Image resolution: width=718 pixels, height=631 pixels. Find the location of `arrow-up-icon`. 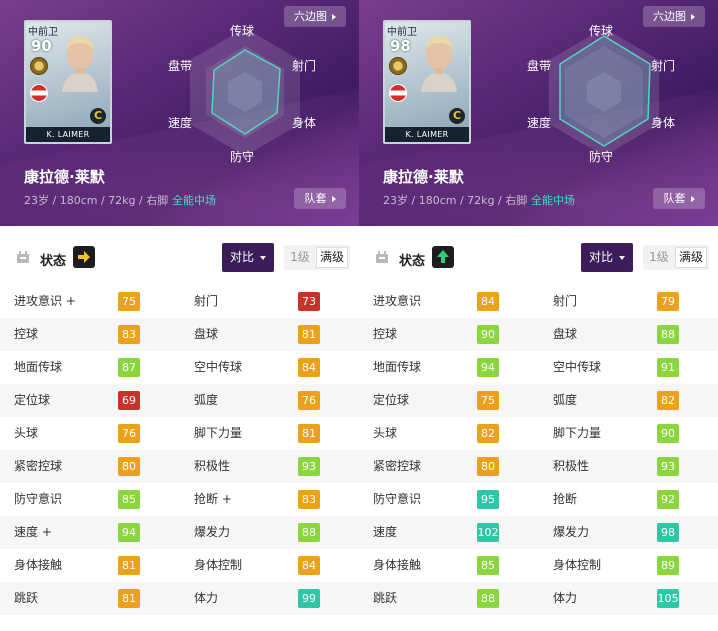

arrow-up-icon is located at coordinates (443, 256).